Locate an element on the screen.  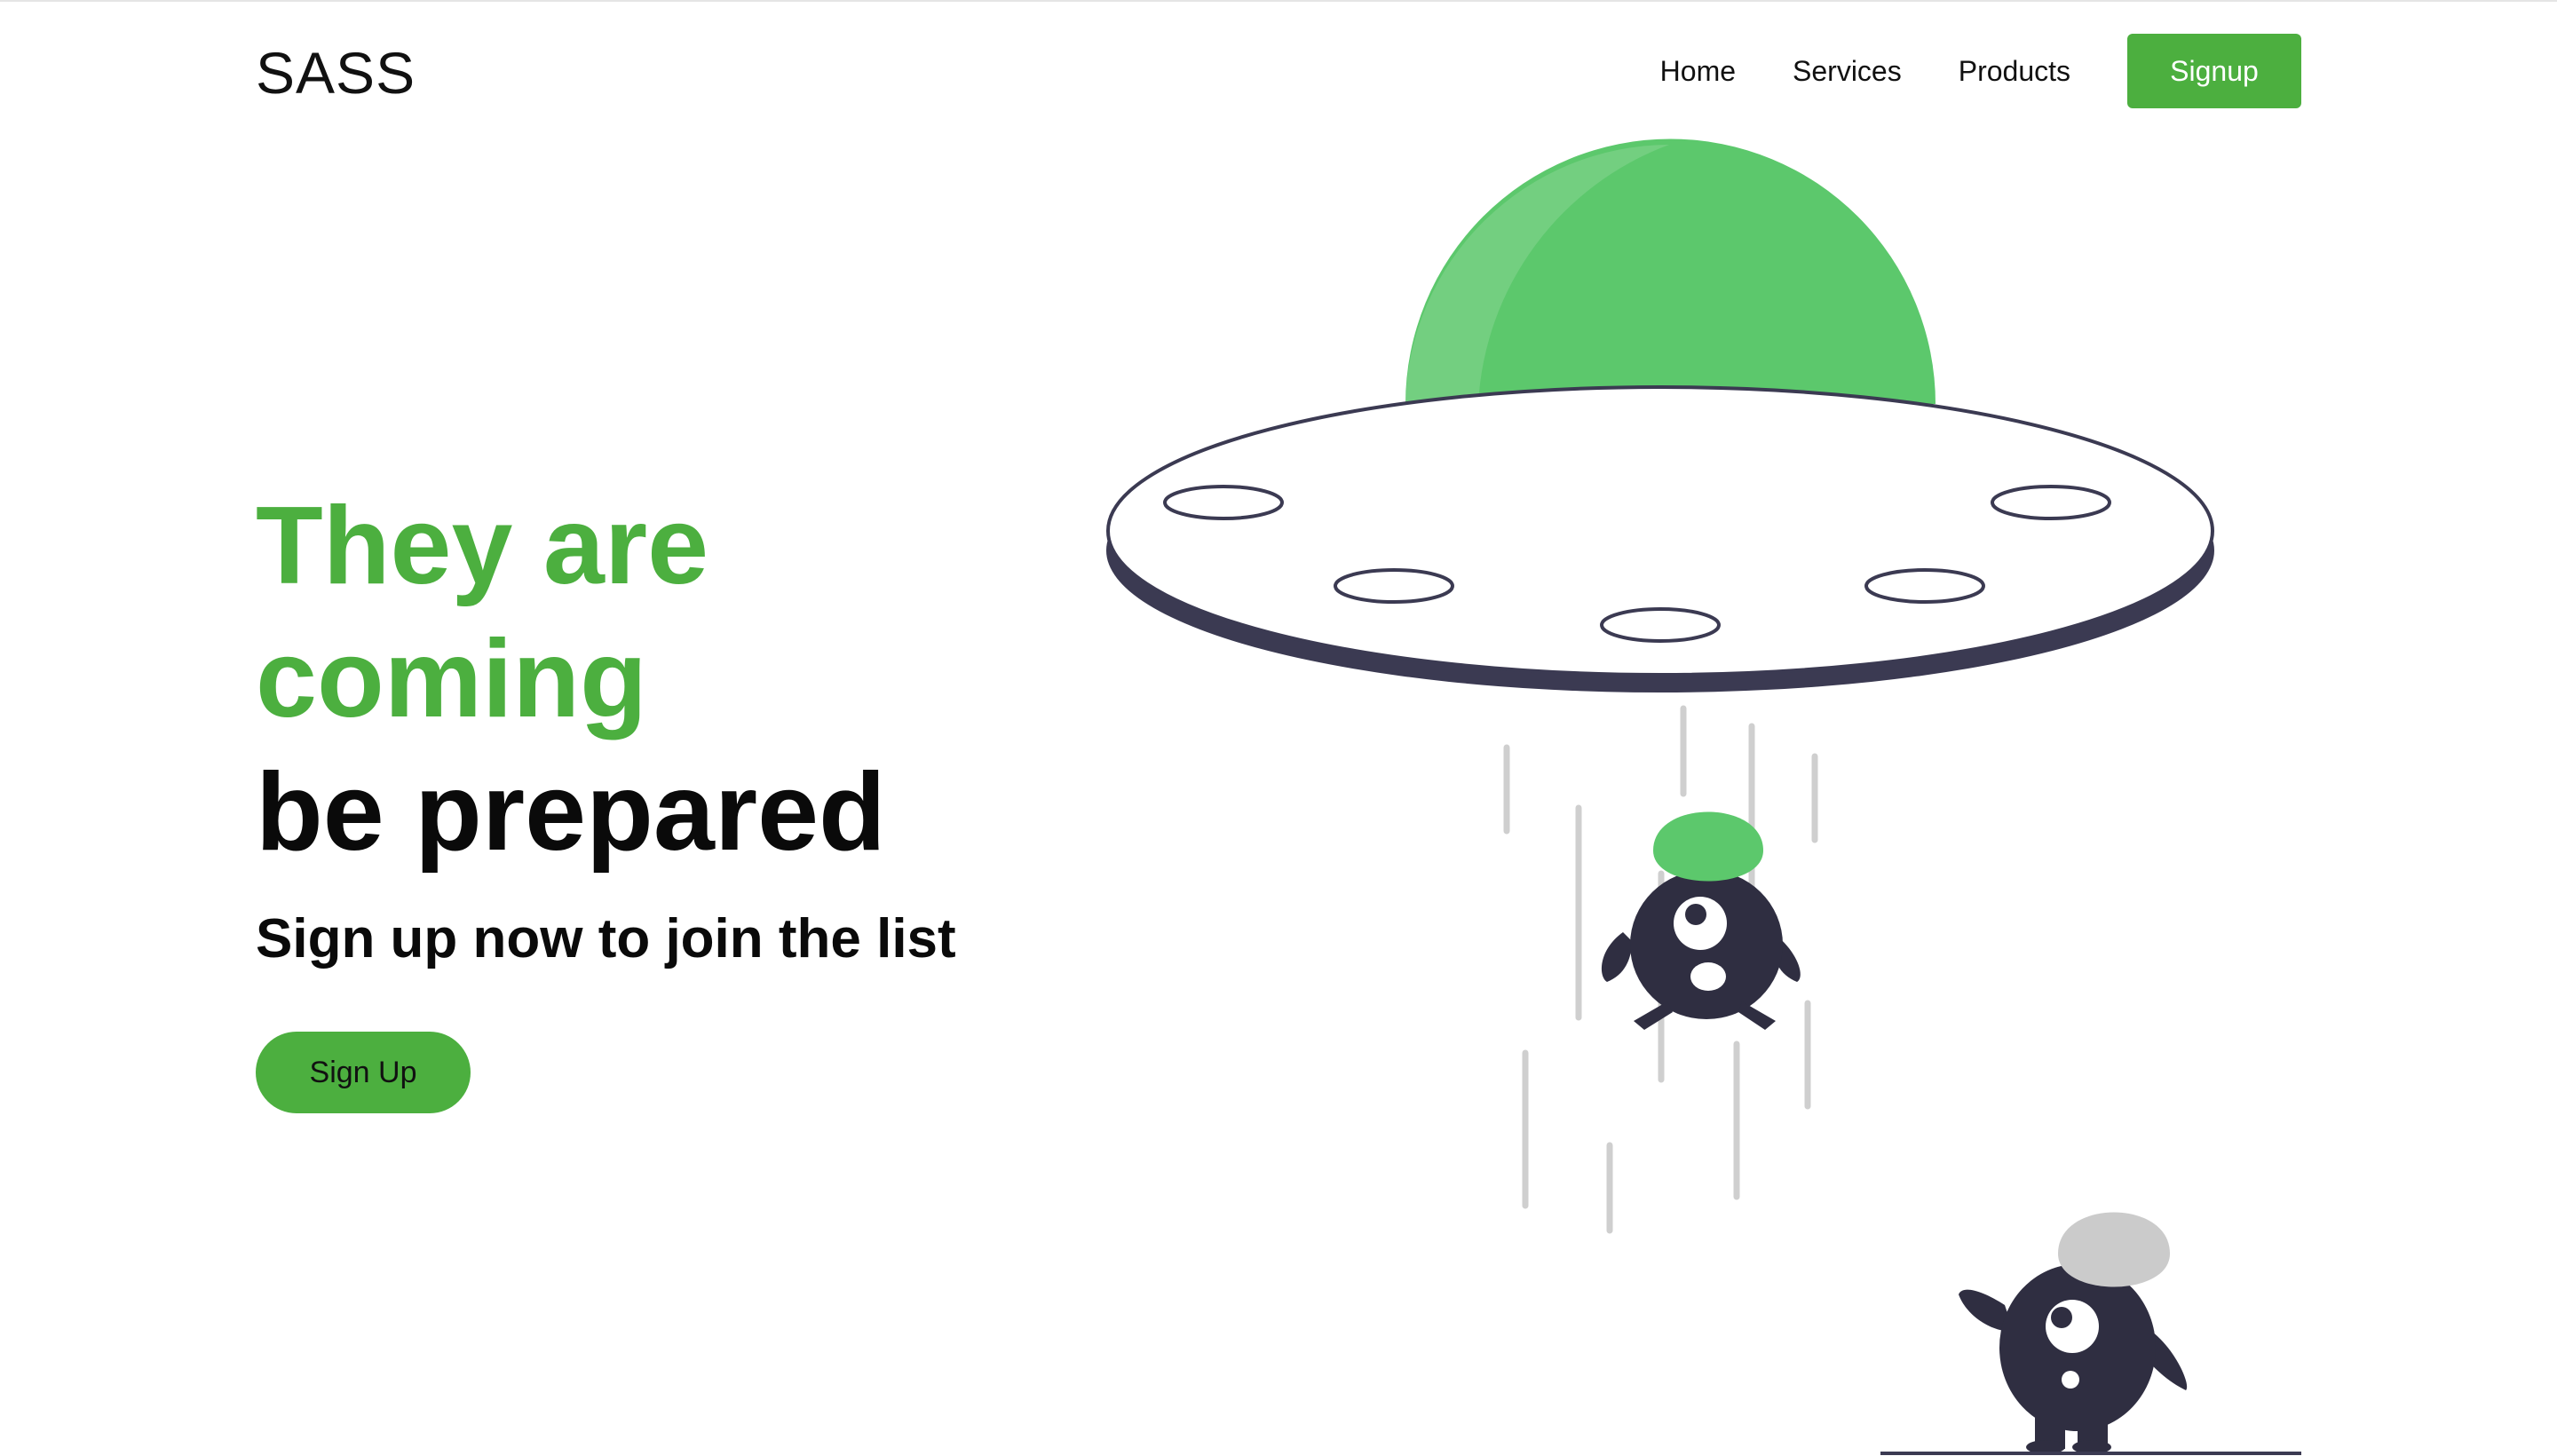
ground-alien is located at coordinates (2090, 1333).